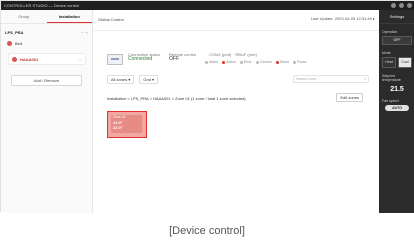  Describe the element at coordinates (80, 59) in the screenshot. I see `more-options-icon: ⋯` at that location.